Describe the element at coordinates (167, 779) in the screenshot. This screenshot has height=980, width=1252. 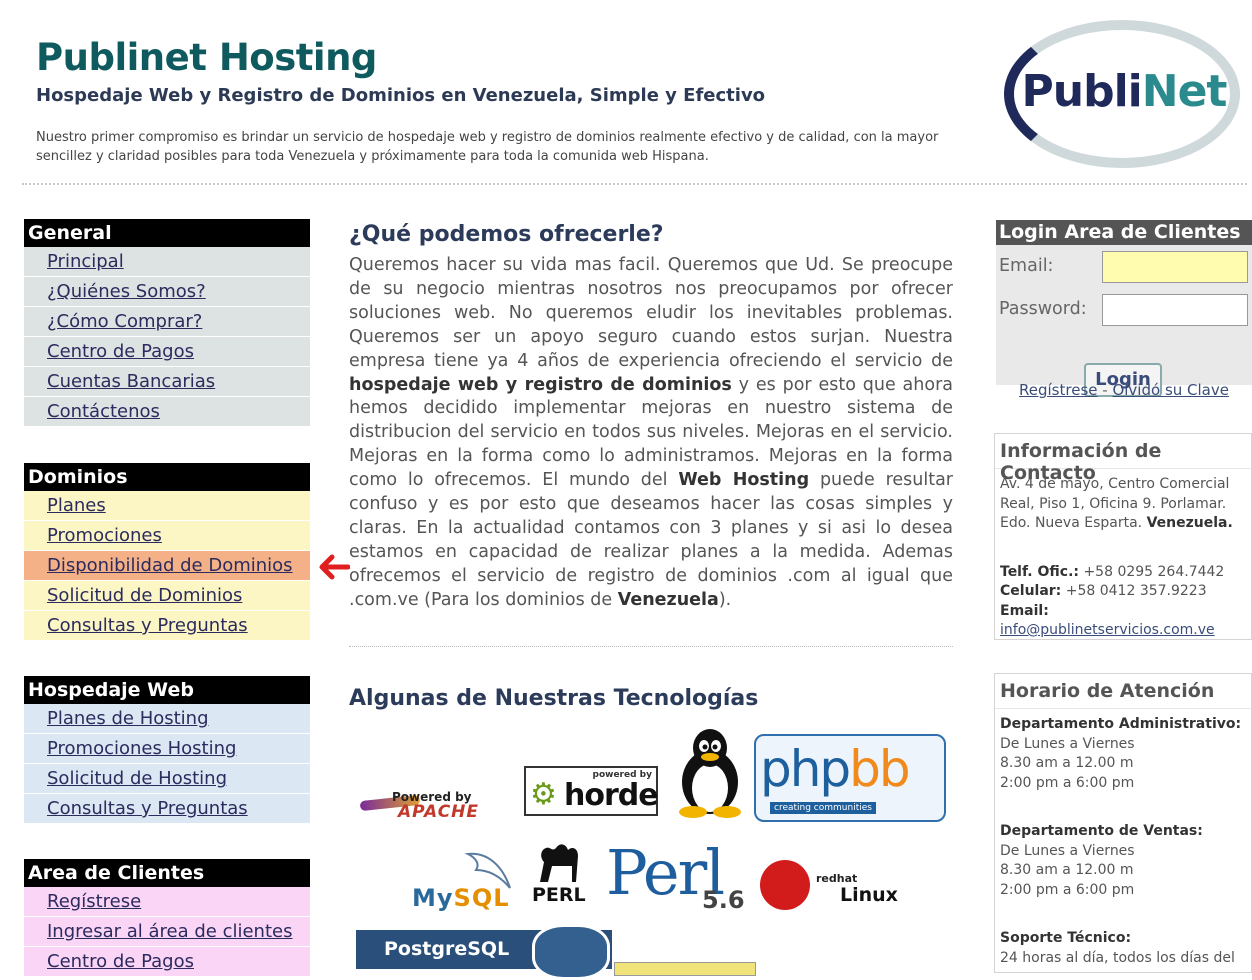
I see `menu-item-solicitud-hosting: Solicitud de Hosting` at that location.